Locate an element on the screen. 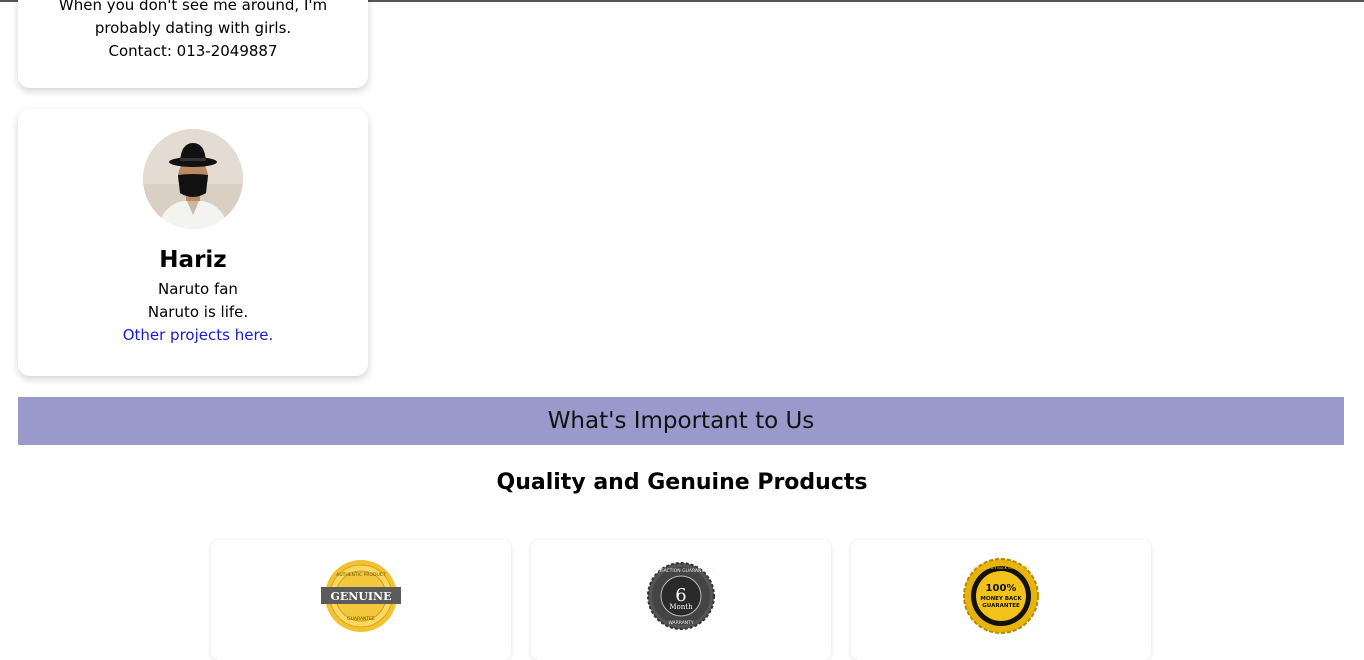 The height and width of the screenshot is (660, 1364). svg-text: AUTHENTIC PRODUCT is located at coordinates (361, 575).